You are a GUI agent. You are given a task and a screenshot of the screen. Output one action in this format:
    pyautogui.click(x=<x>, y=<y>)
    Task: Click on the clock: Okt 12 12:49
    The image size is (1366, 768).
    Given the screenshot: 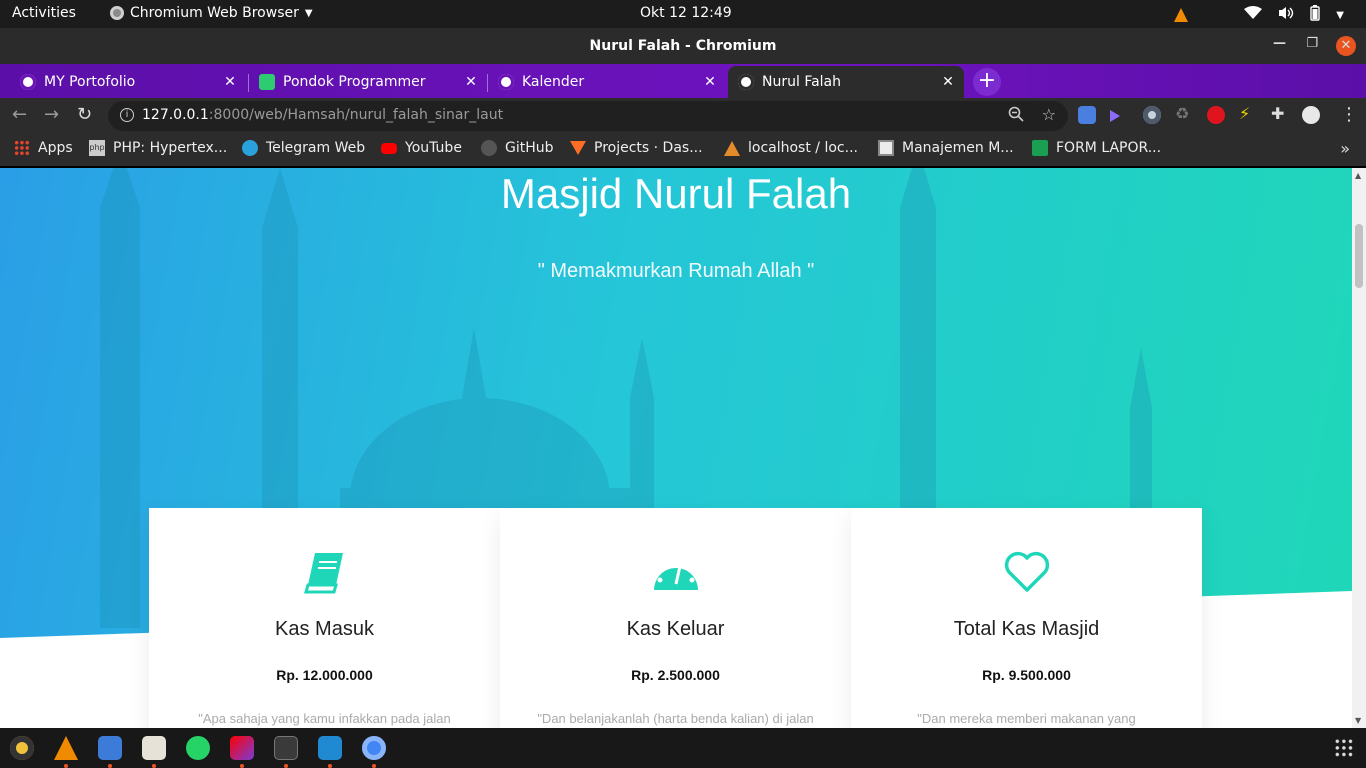 What is the action you would take?
    pyautogui.click(x=686, y=13)
    